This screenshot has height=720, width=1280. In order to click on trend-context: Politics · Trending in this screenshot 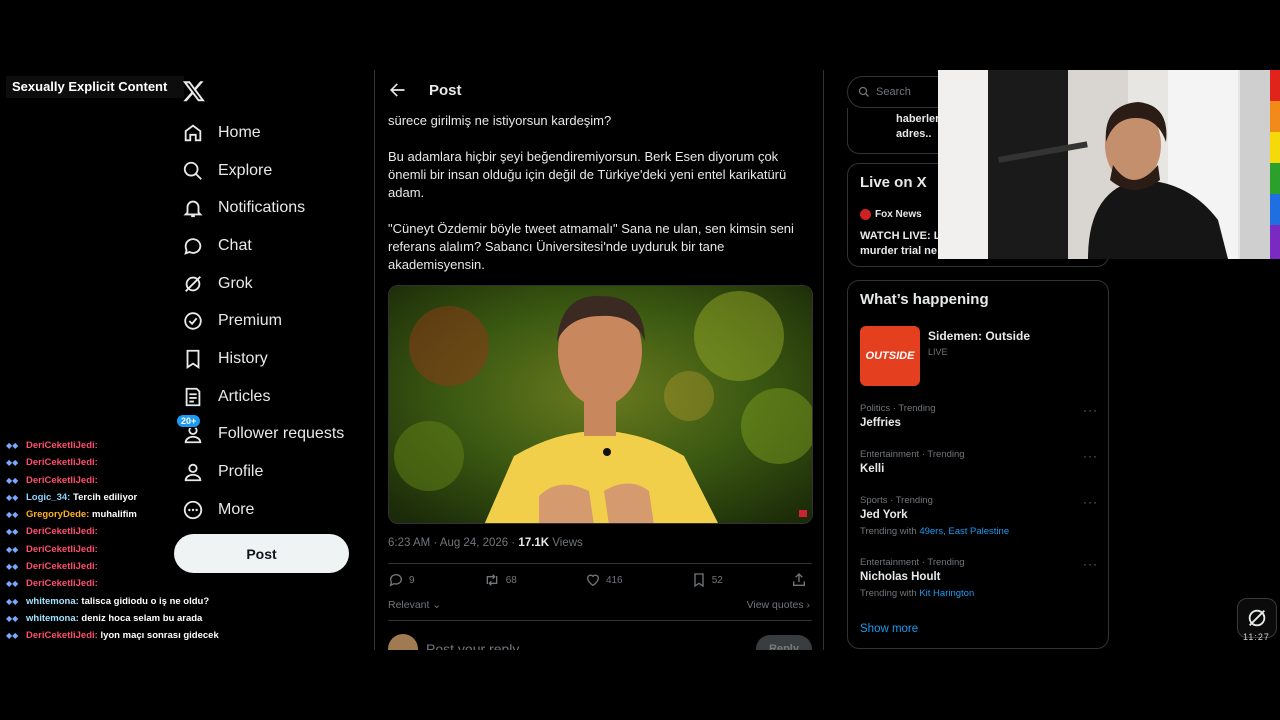, I will do `click(898, 408)`.